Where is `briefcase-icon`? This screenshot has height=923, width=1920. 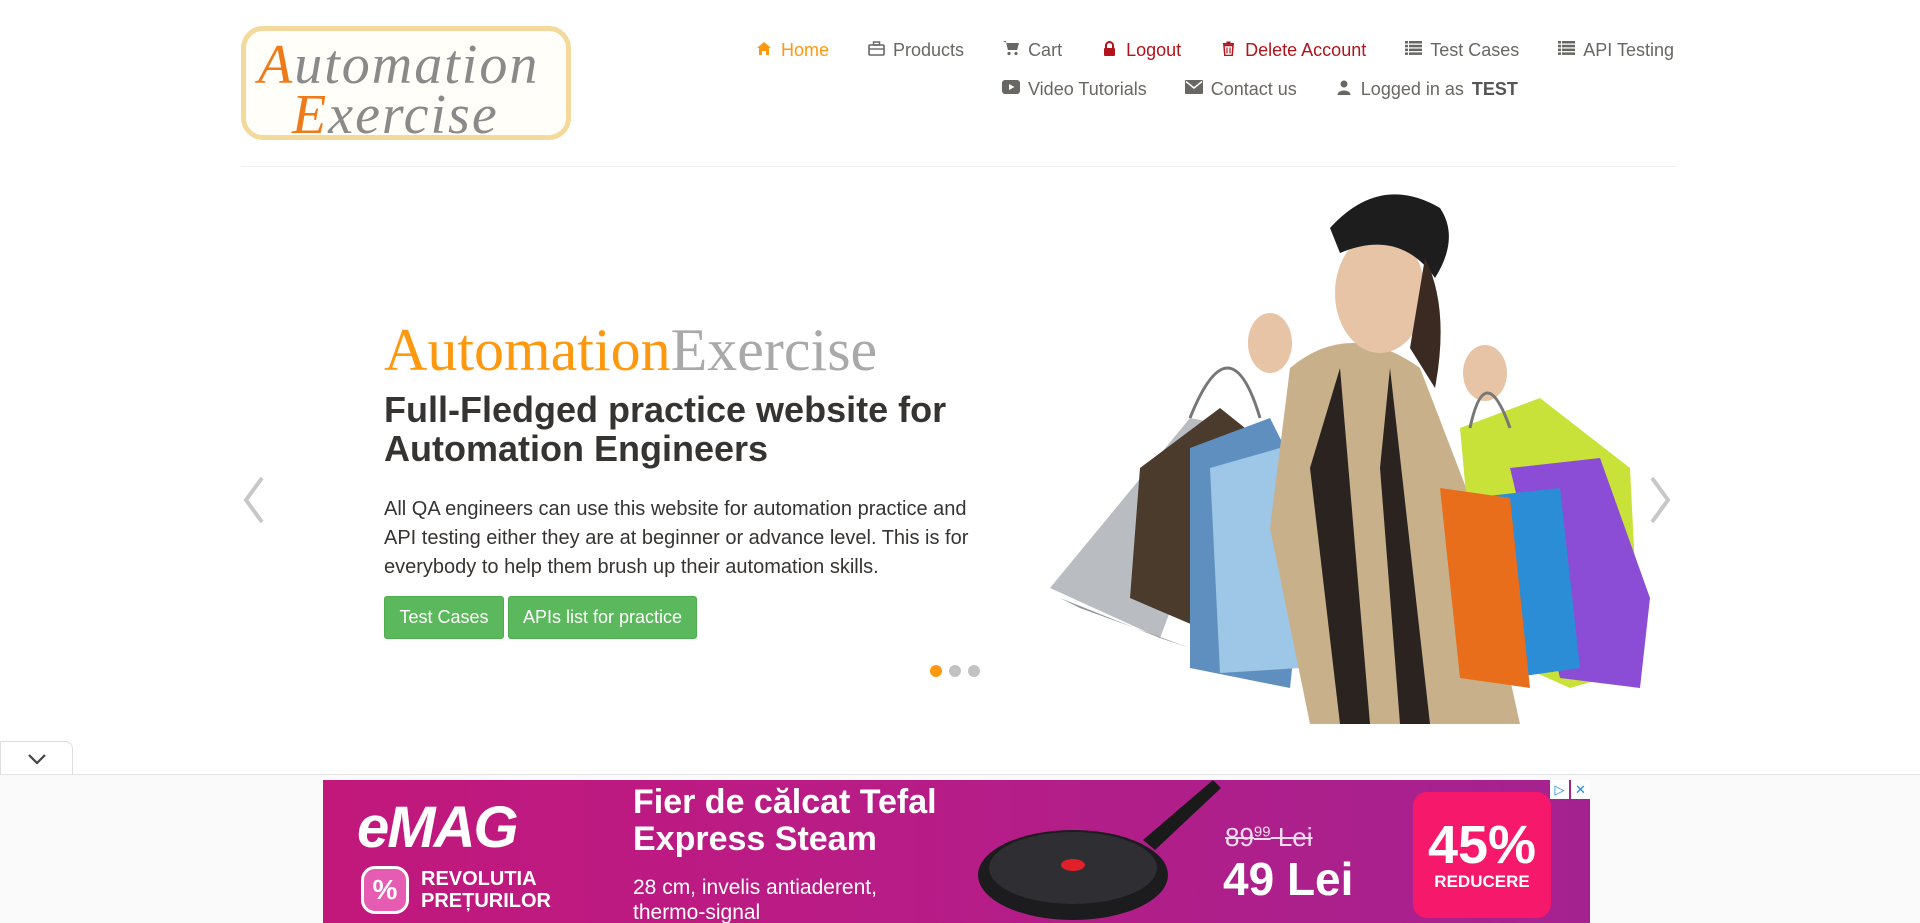 briefcase-icon is located at coordinates (876, 50).